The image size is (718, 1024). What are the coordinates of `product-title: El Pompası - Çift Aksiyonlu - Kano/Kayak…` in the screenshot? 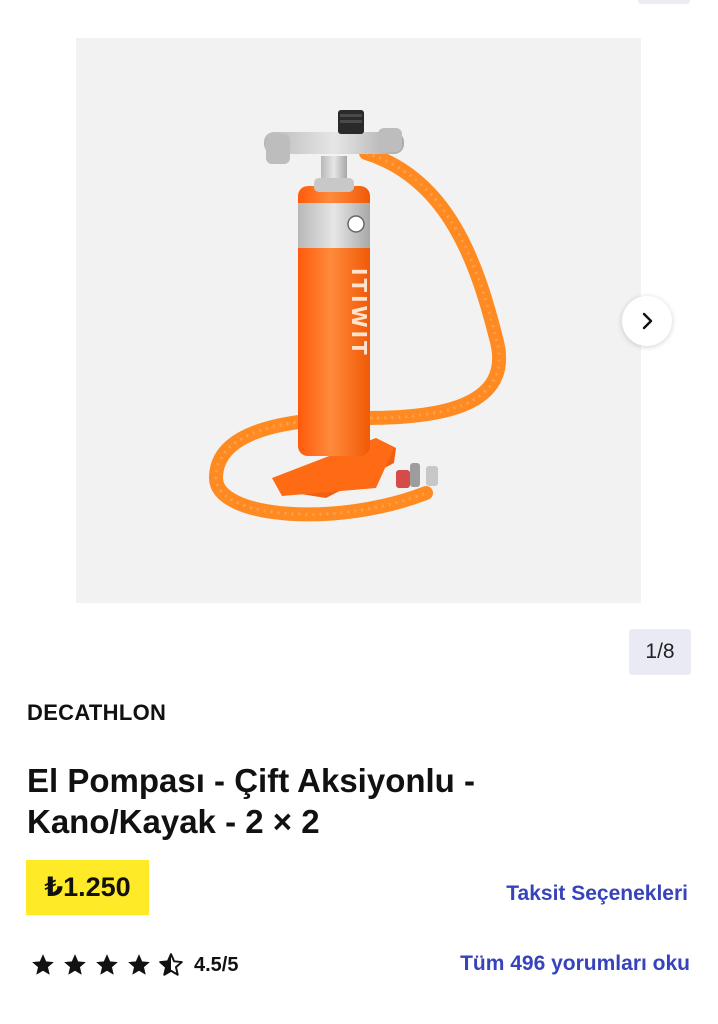 It's located at (251, 801).